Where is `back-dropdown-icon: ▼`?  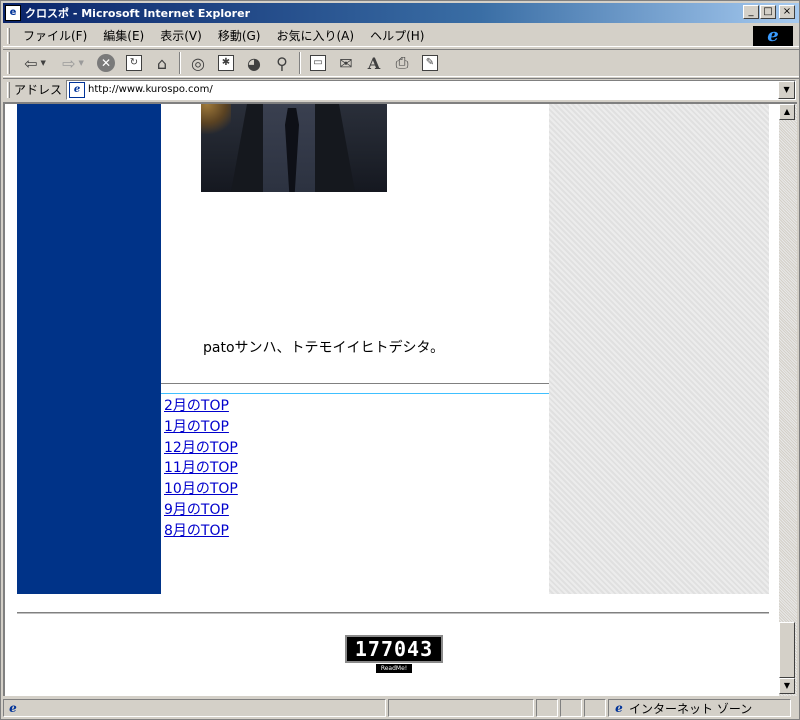
back-dropdown-icon: ▼ is located at coordinates (43, 63).